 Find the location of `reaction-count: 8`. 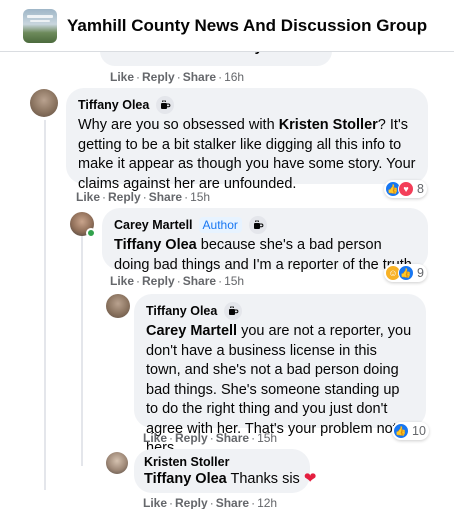

reaction-count: 8 is located at coordinates (420, 189).